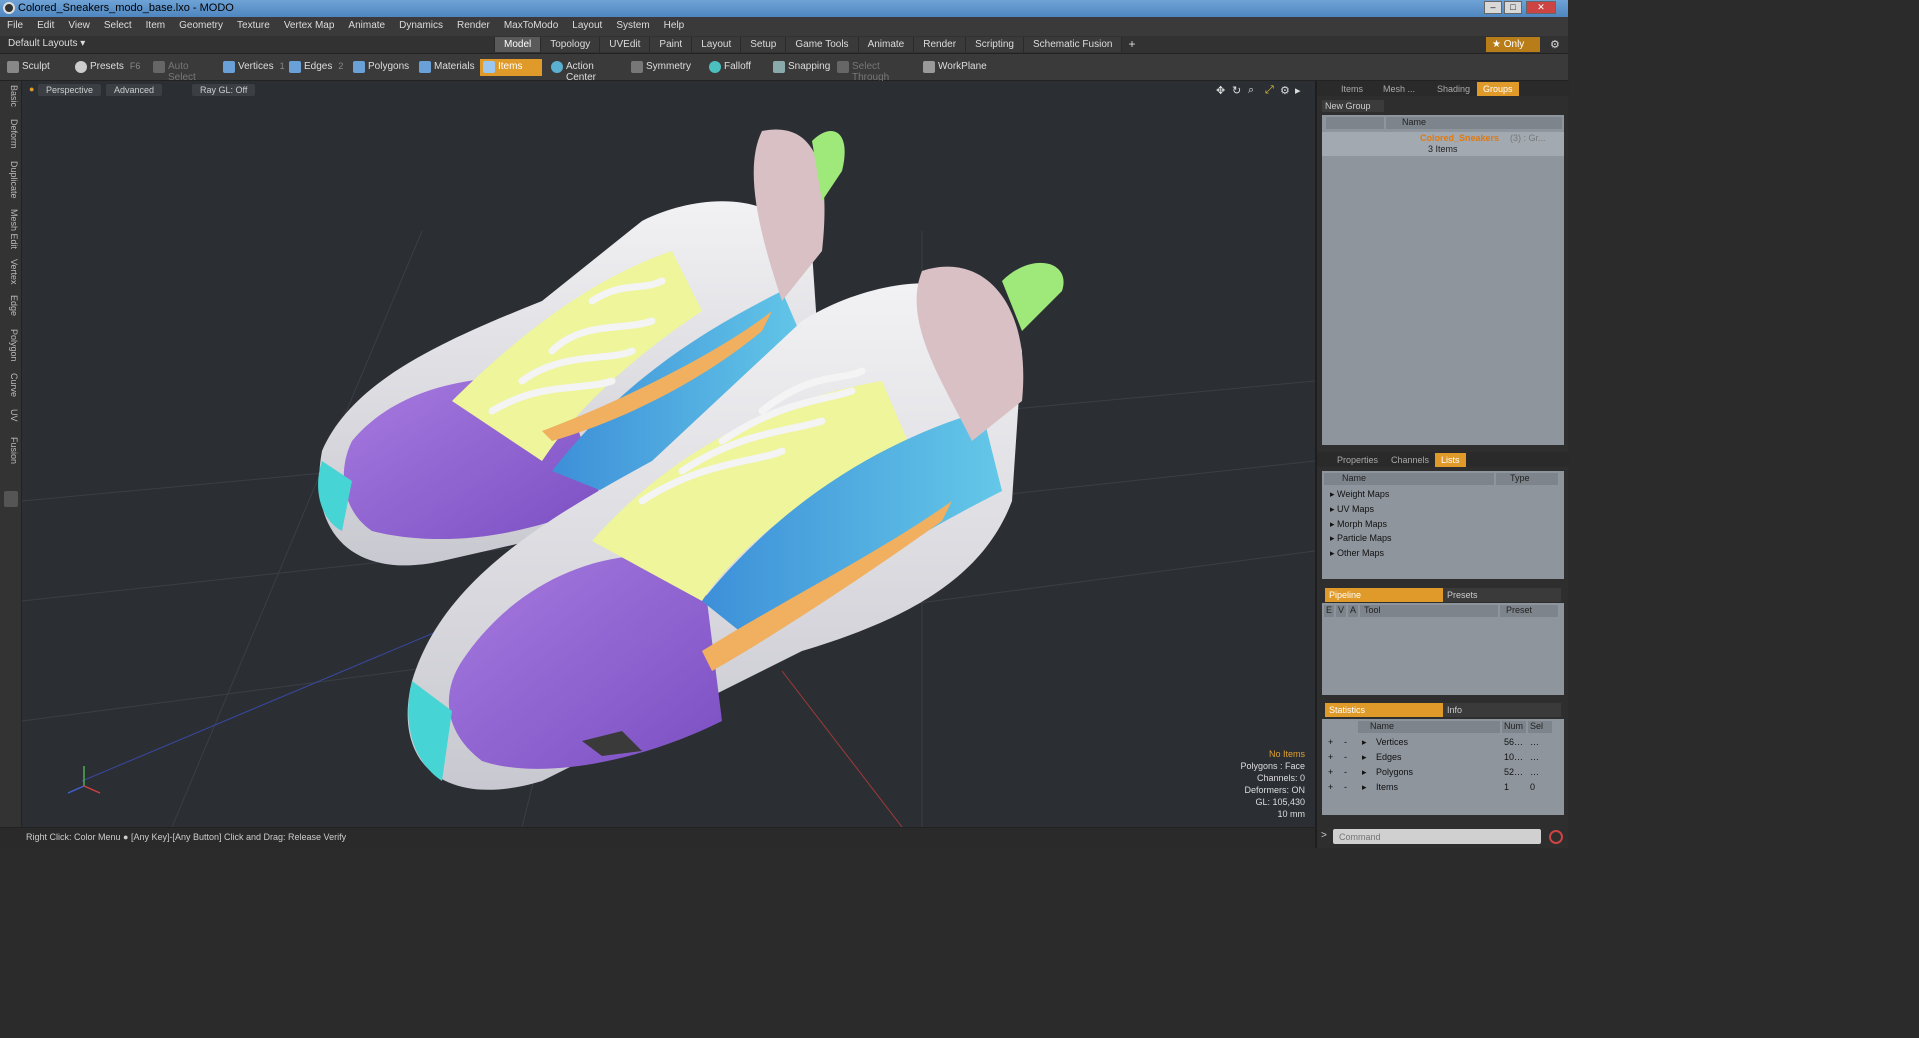 Image resolution: width=1919 pixels, height=1038 pixels. What do you see at coordinates (1443, 649) in the screenshot?
I see `pipeline-list: E V A Tool Preset` at bounding box center [1443, 649].